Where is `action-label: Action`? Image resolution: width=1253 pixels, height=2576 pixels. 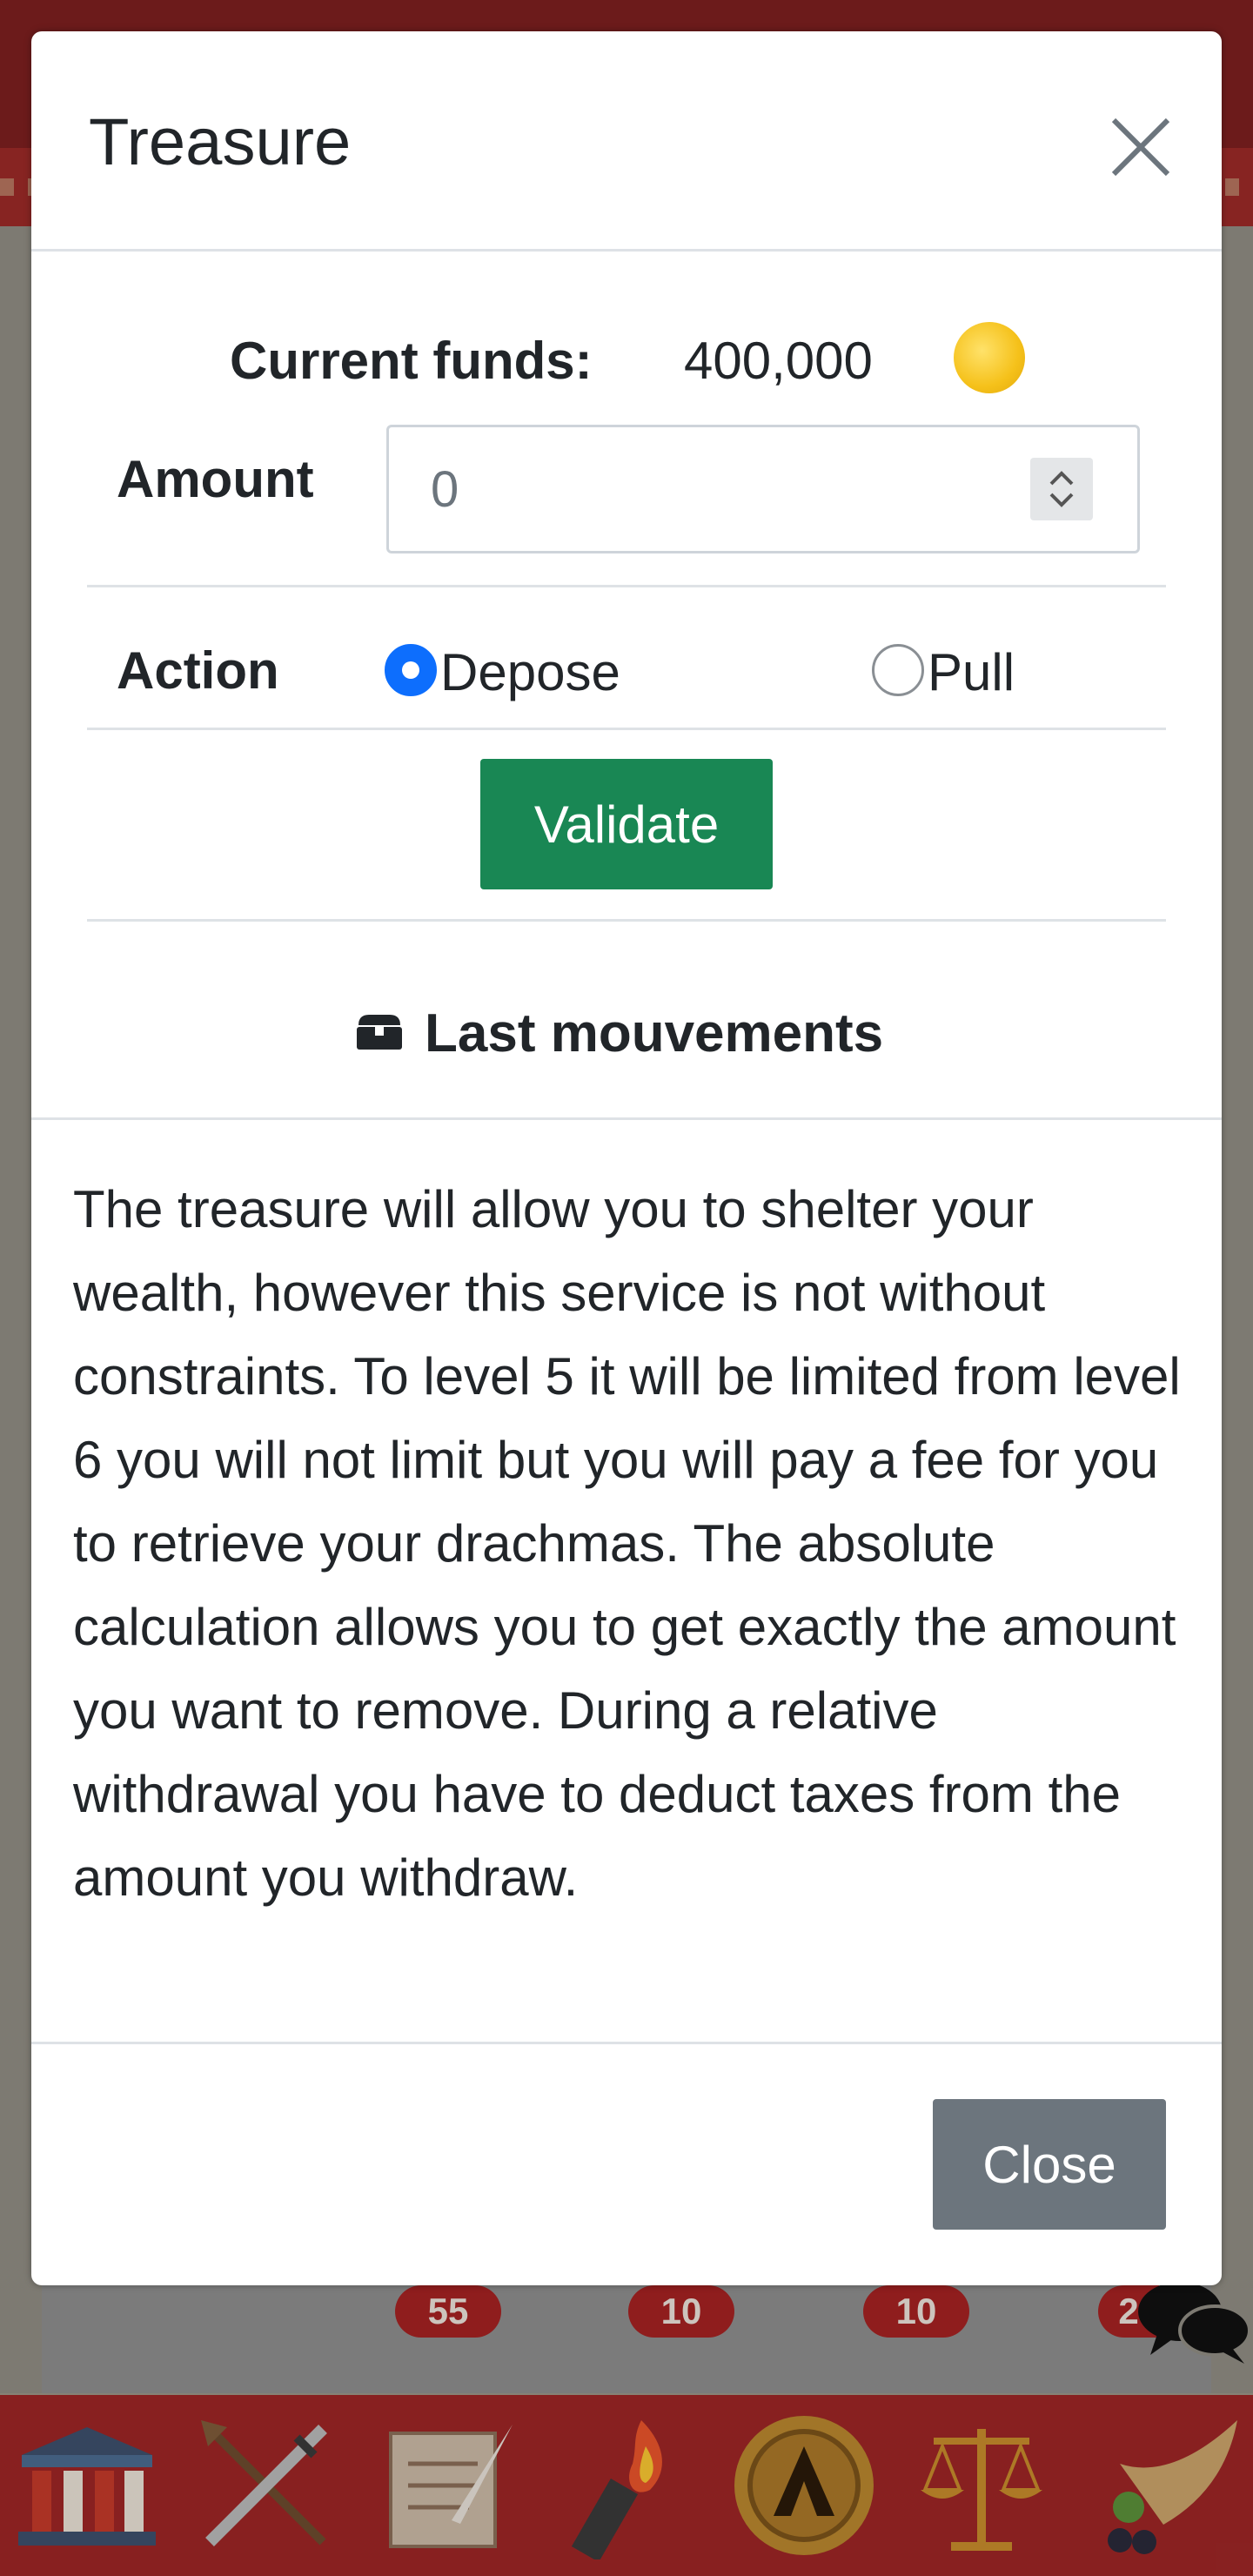
action-label: Action is located at coordinates (198, 670).